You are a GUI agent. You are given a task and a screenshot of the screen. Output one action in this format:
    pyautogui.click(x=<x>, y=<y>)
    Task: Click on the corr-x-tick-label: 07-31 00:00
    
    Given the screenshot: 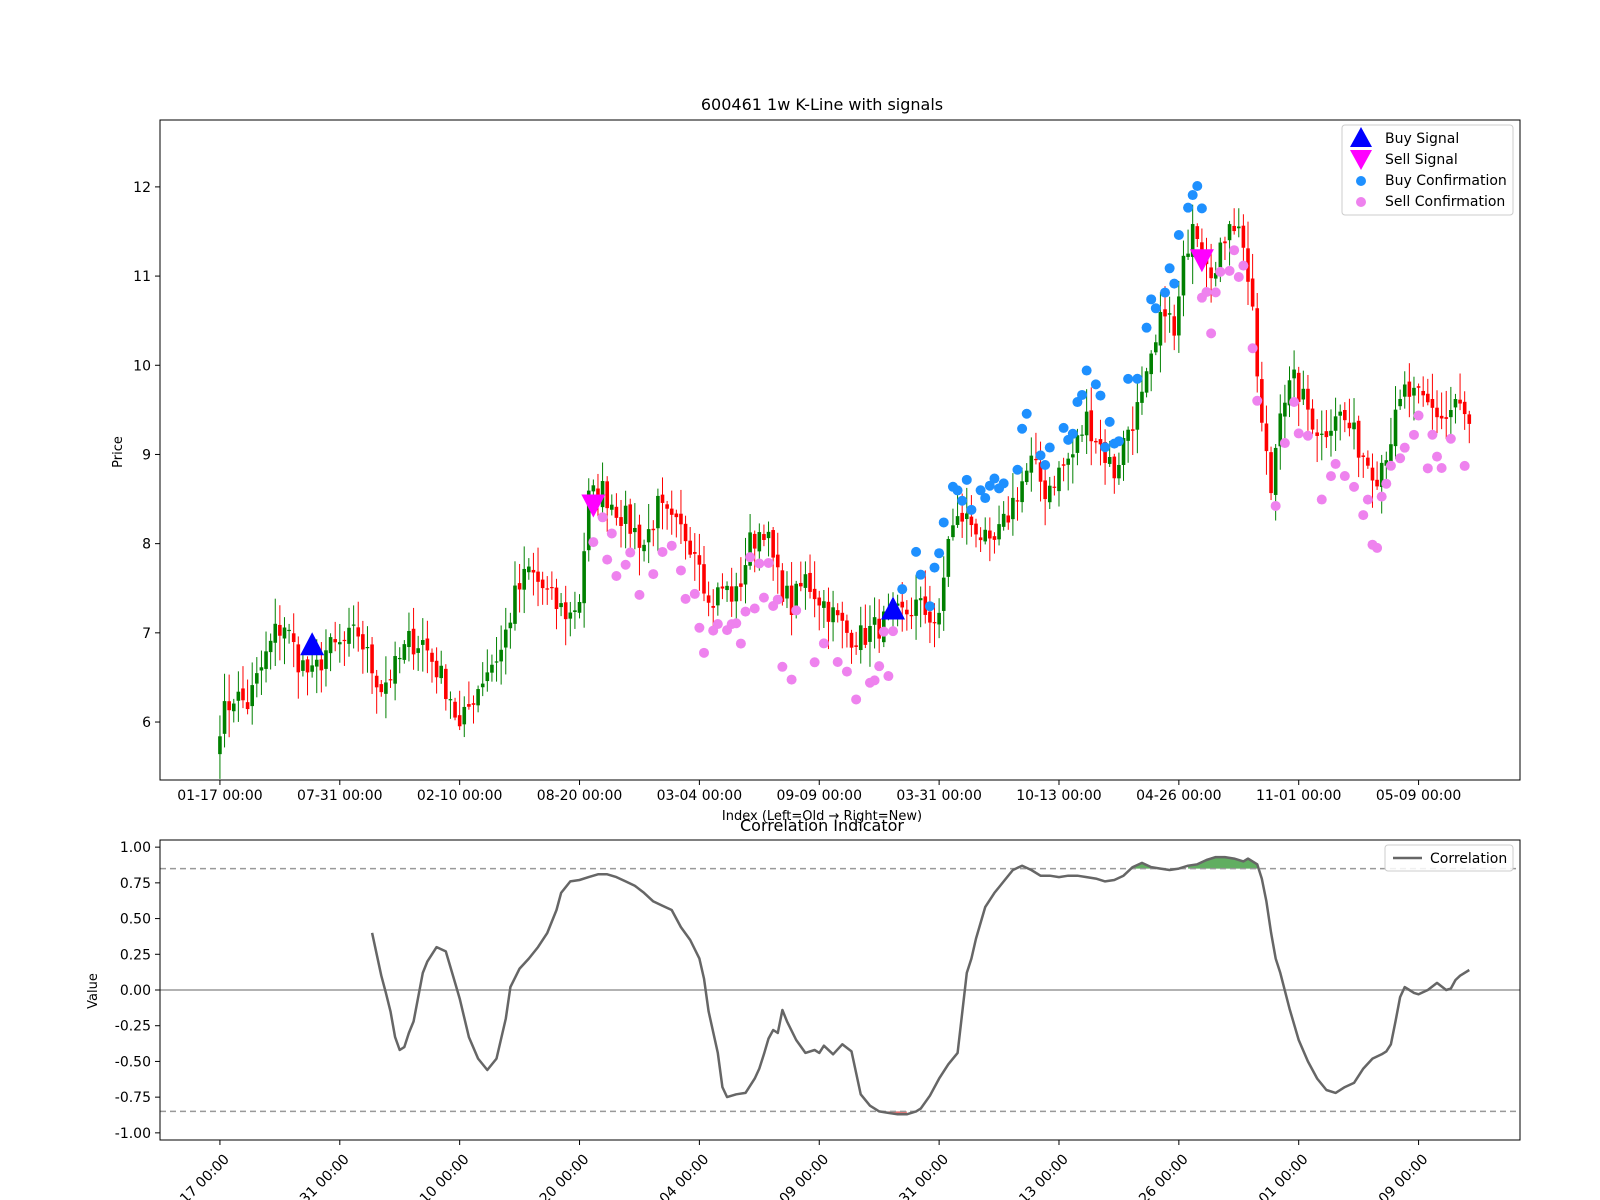 What is the action you would take?
    pyautogui.click(x=317, y=1176)
    